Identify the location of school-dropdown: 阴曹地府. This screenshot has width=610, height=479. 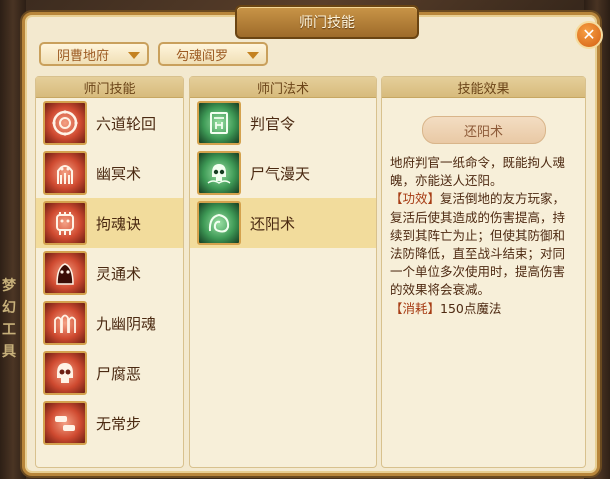
(94, 54).